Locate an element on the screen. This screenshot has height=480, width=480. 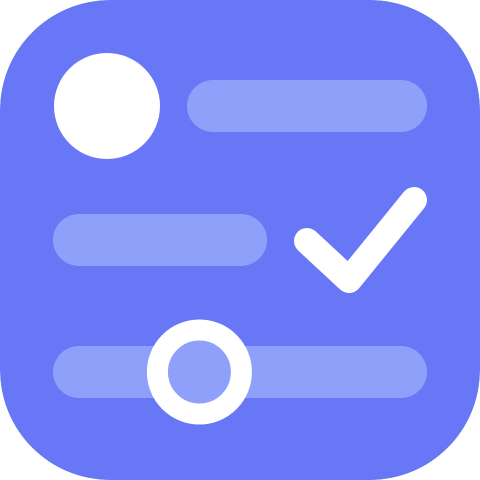
text-line-bar is located at coordinates (307, 106).